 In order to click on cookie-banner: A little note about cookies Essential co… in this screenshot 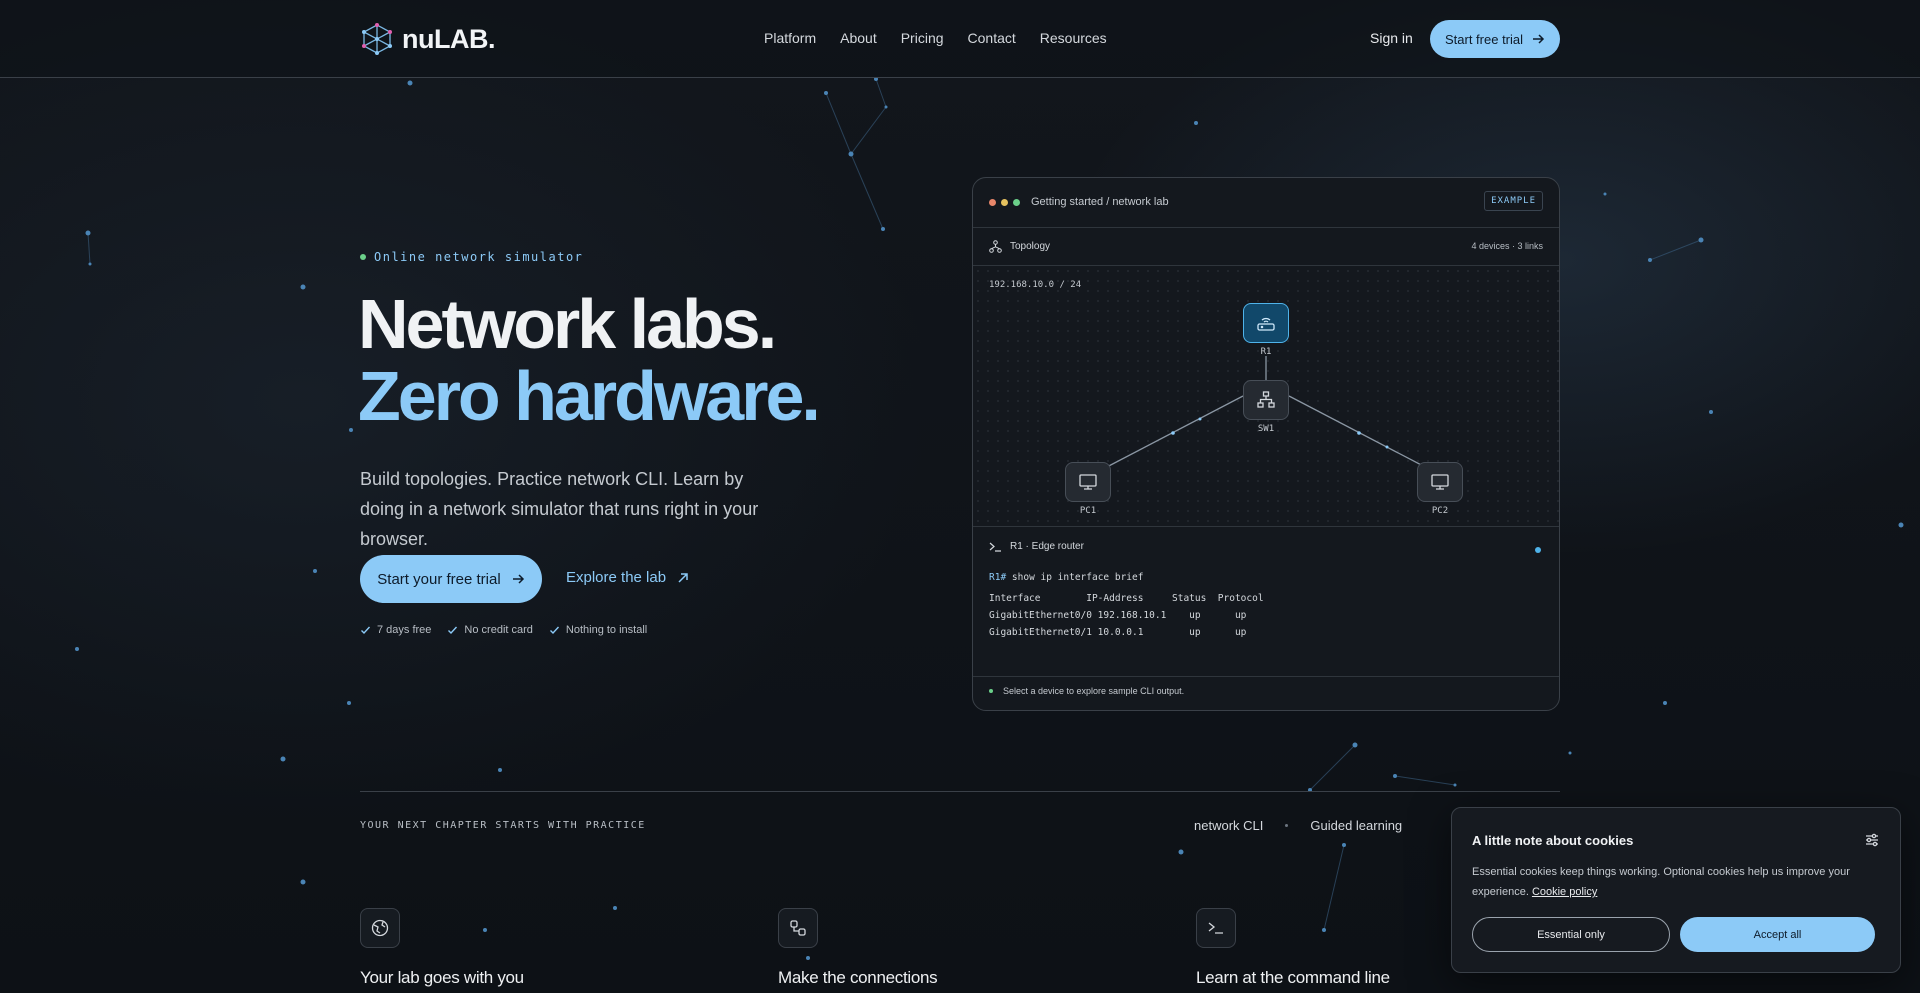, I will do `click(1676, 890)`.